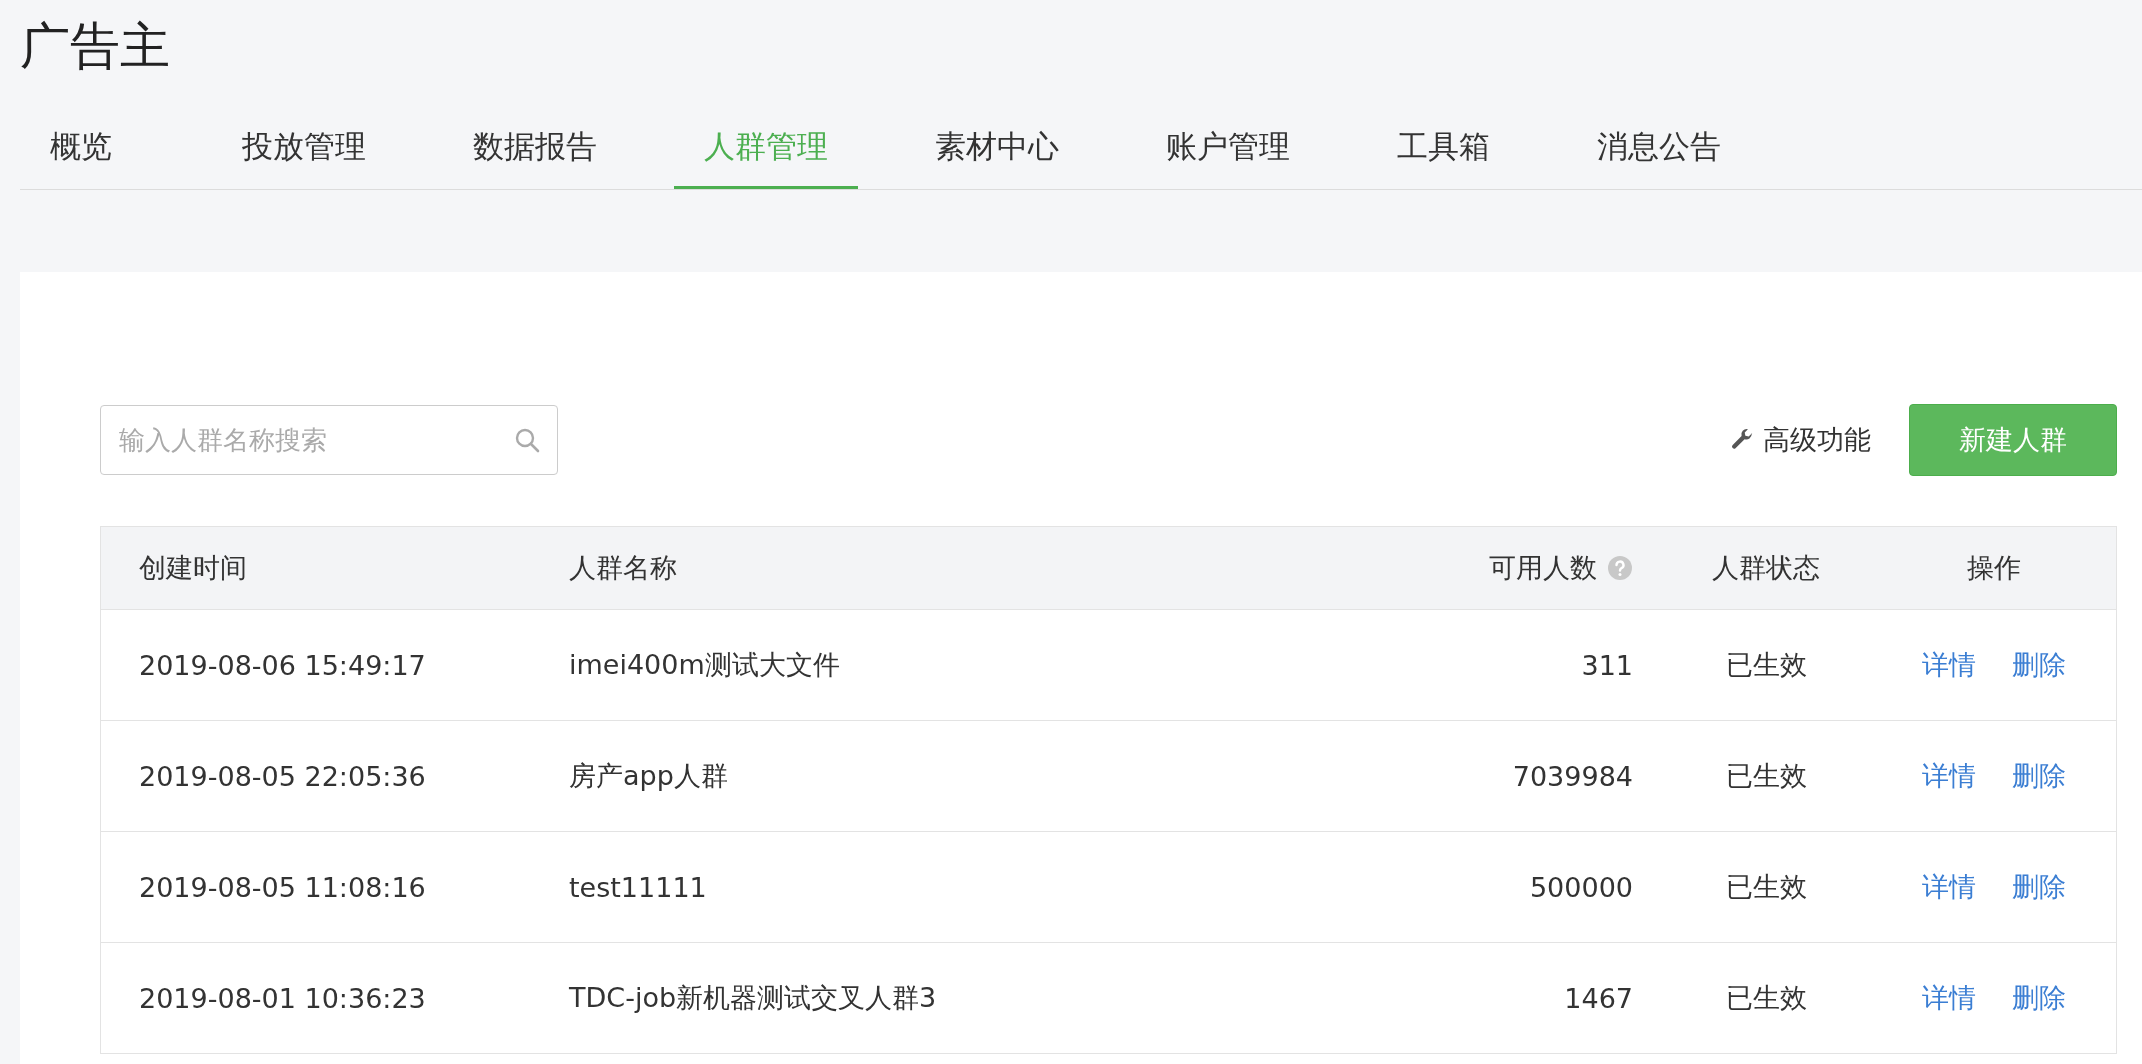  Describe the element at coordinates (1572, 776) in the screenshot. I see `available-count-cell: 7039984` at that location.